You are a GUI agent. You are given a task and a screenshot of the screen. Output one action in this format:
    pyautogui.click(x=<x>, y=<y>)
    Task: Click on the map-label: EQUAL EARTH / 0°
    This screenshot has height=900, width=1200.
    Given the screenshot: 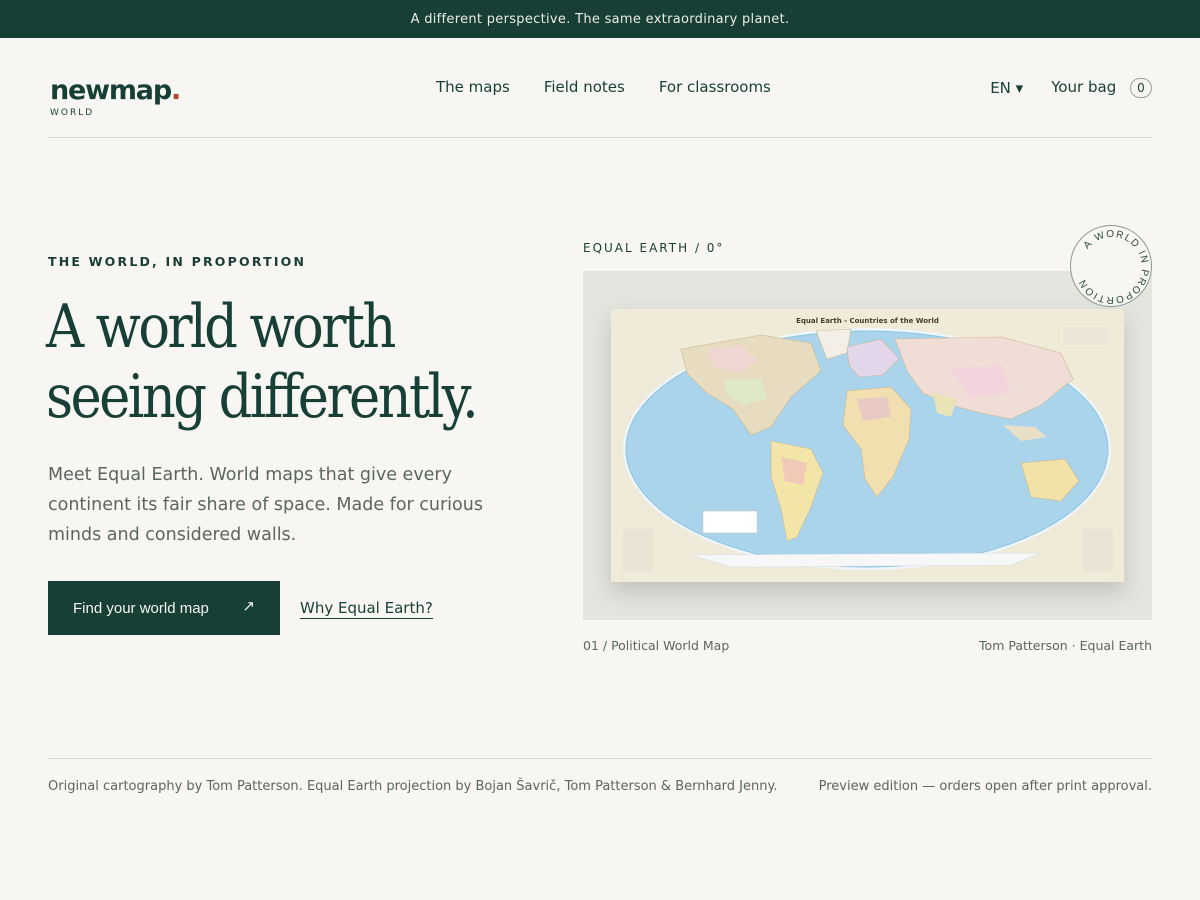 What is the action you would take?
    pyautogui.click(x=654, y=248)
    